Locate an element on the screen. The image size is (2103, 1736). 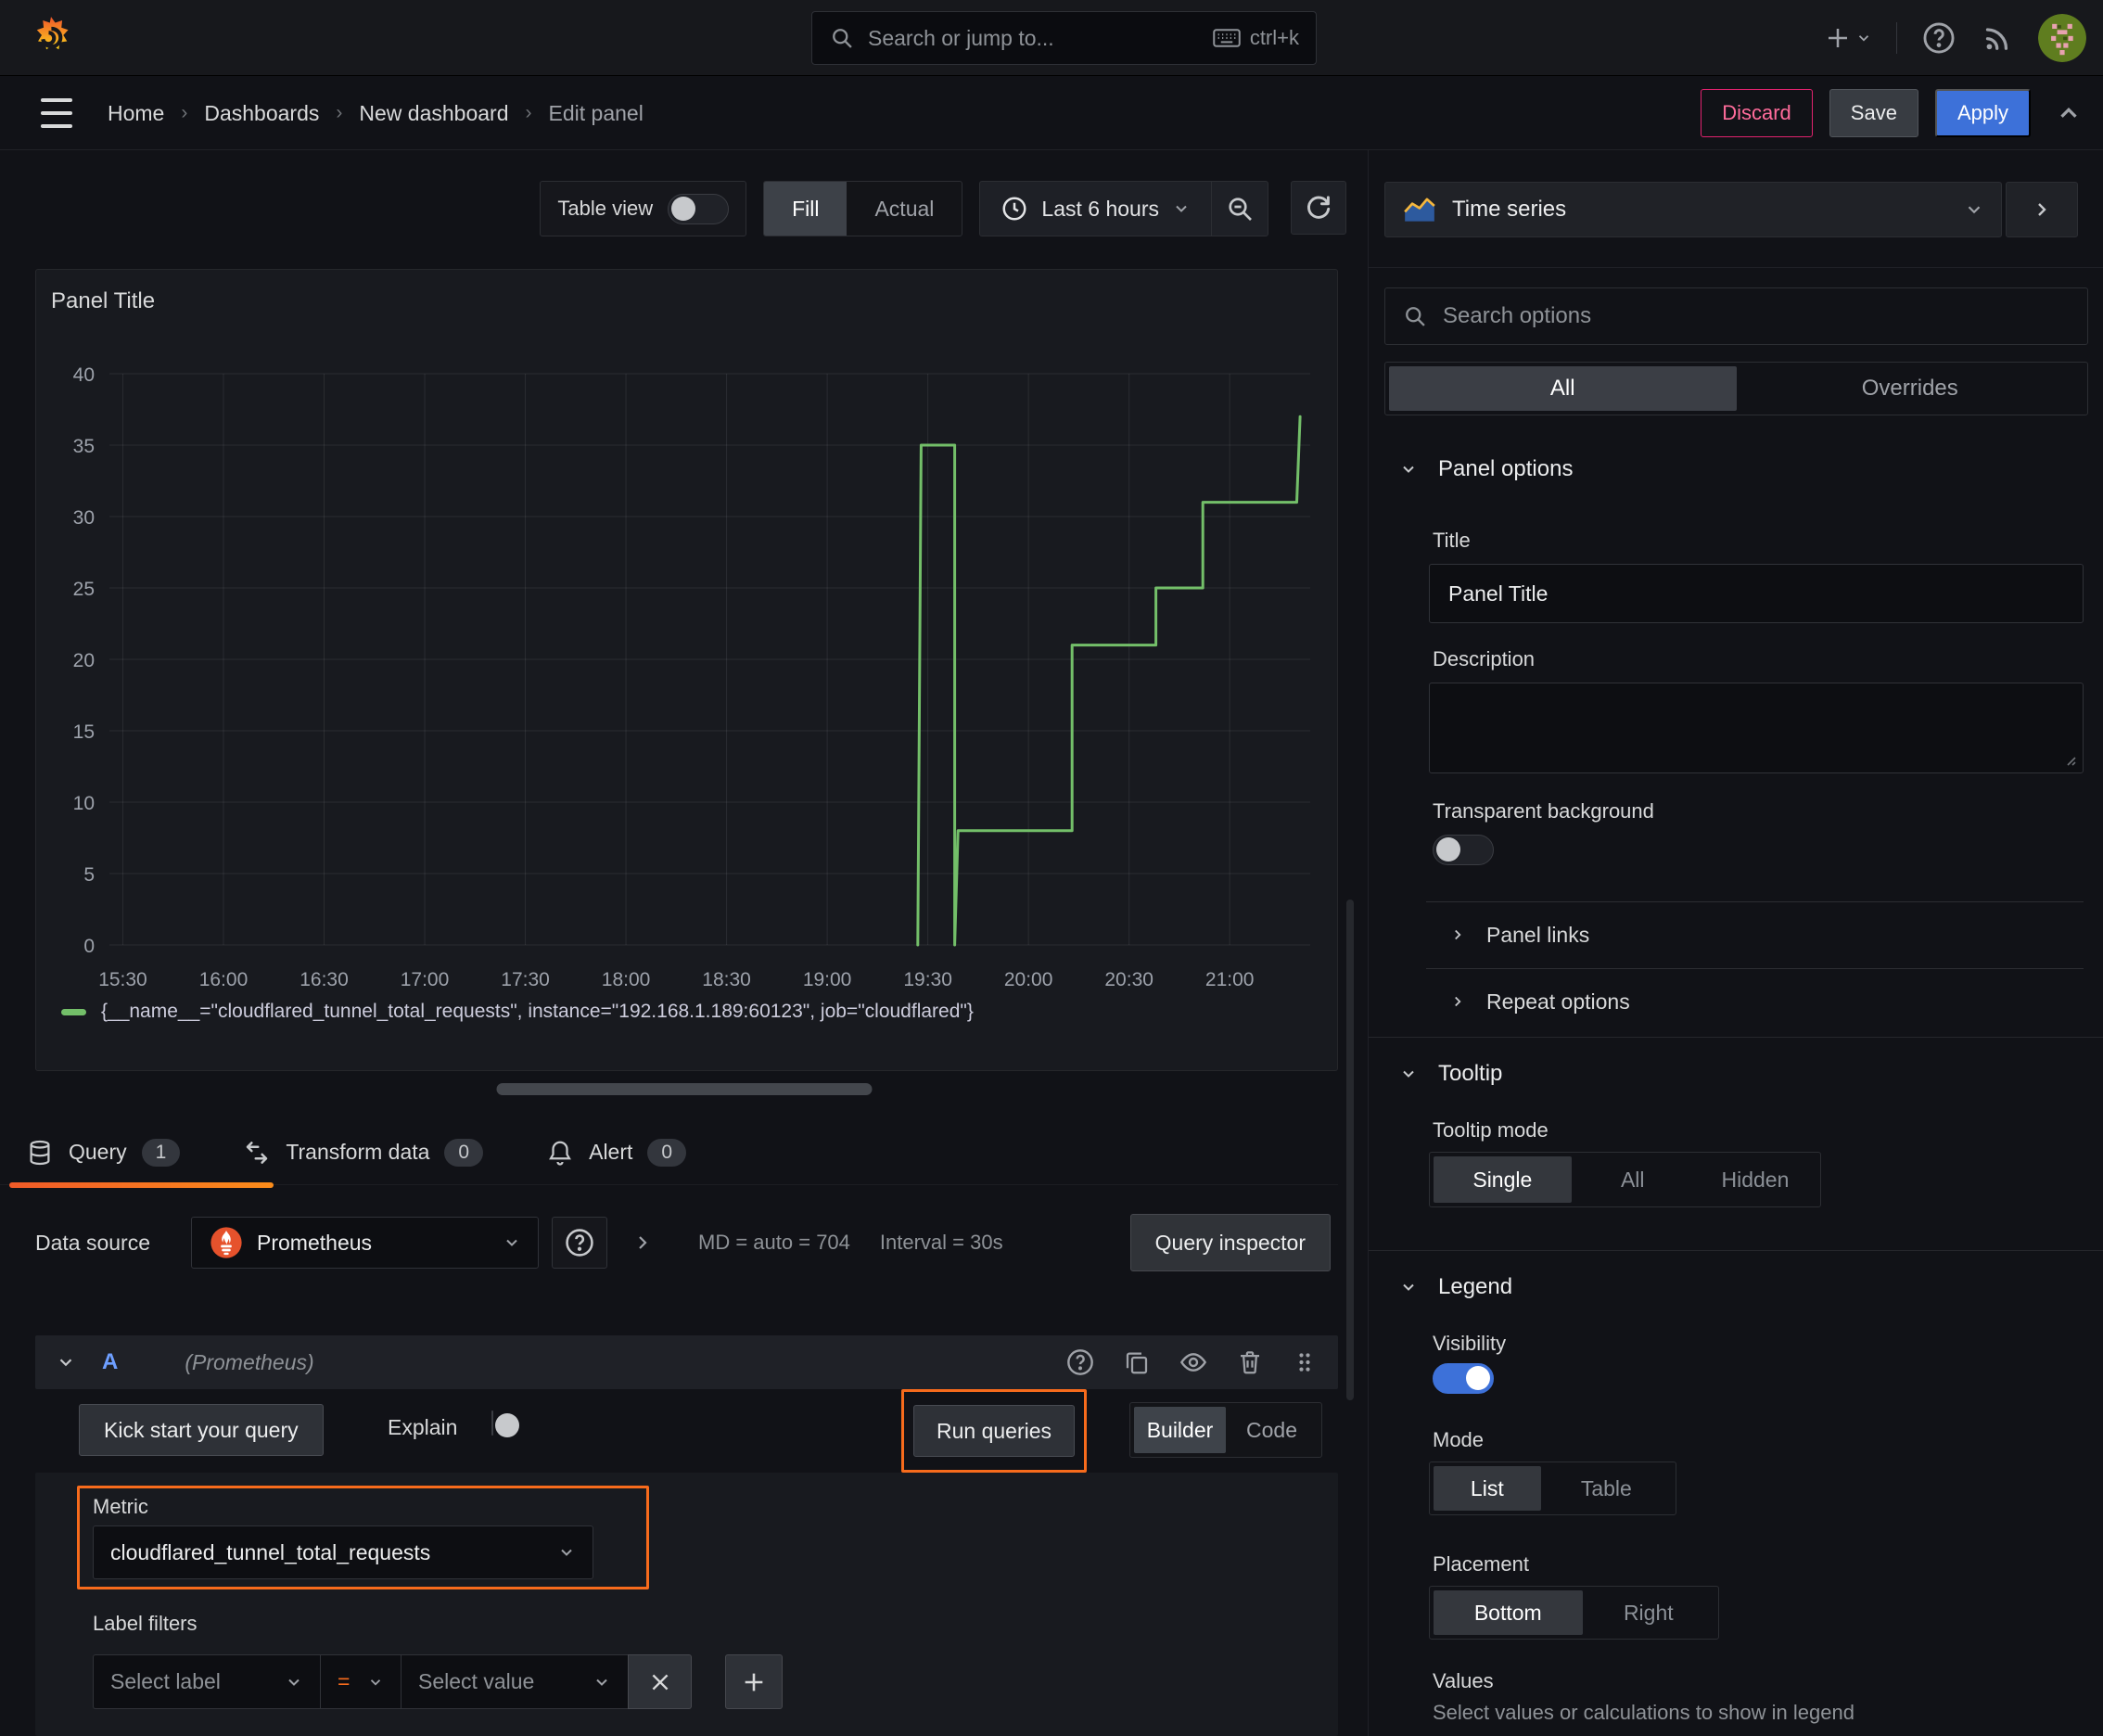
operator-dropdown: = is located at coordinates (360, 1681).